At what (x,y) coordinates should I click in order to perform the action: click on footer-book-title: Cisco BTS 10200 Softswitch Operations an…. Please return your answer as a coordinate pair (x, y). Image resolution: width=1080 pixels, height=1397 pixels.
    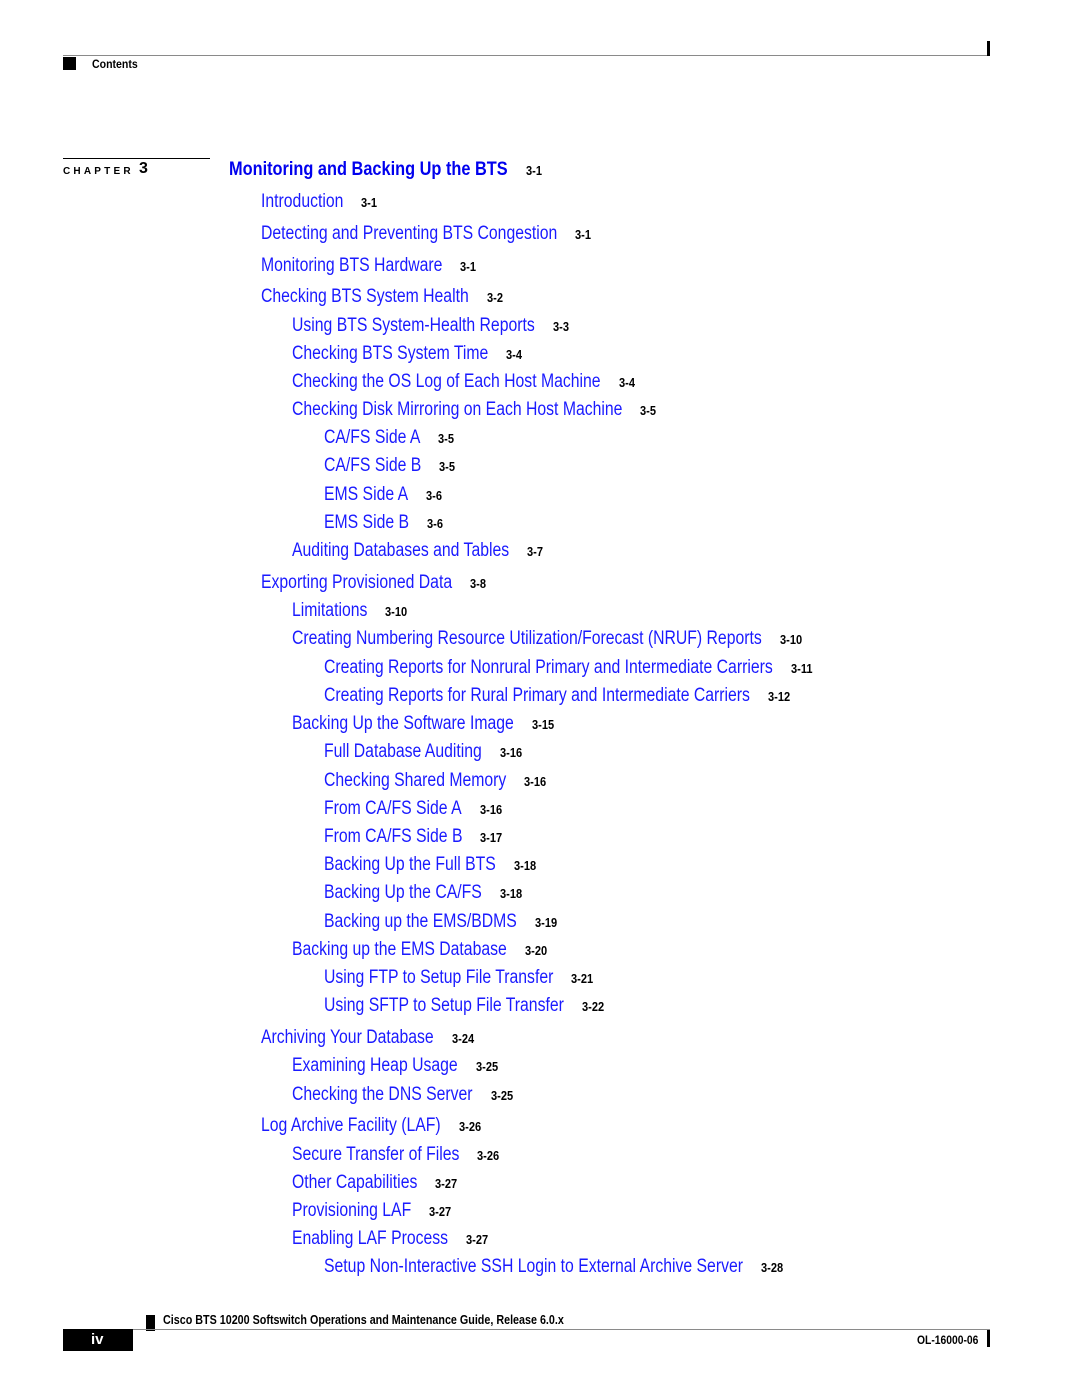
    Looking at the image, I should click on (363, 1320).